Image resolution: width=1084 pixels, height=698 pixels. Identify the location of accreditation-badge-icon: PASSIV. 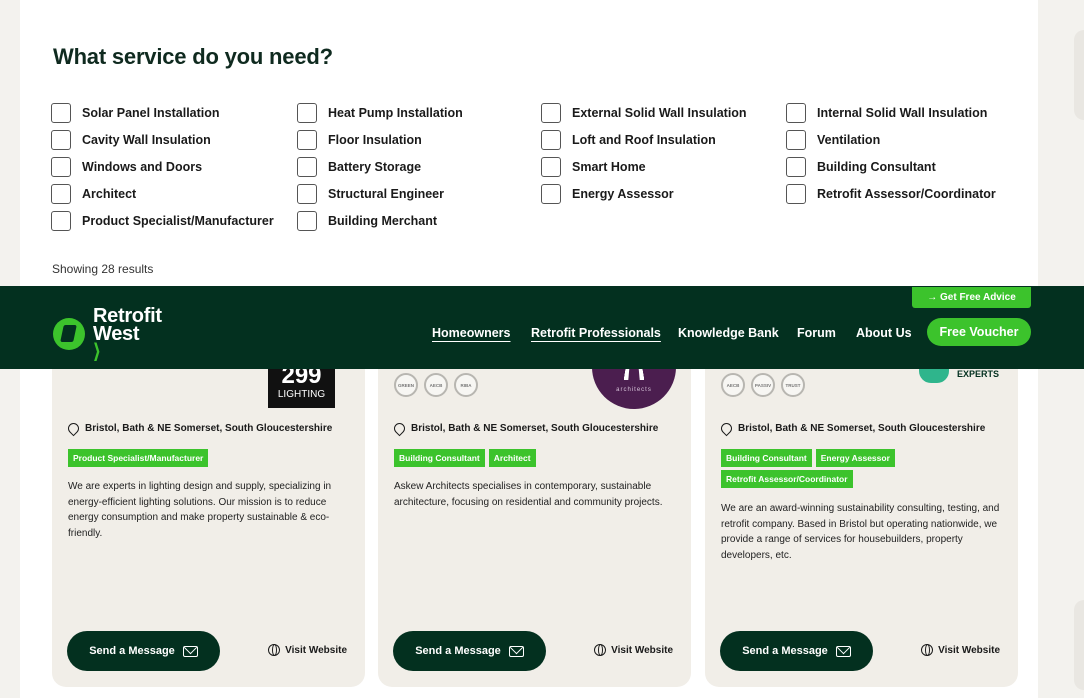
(763, 385).